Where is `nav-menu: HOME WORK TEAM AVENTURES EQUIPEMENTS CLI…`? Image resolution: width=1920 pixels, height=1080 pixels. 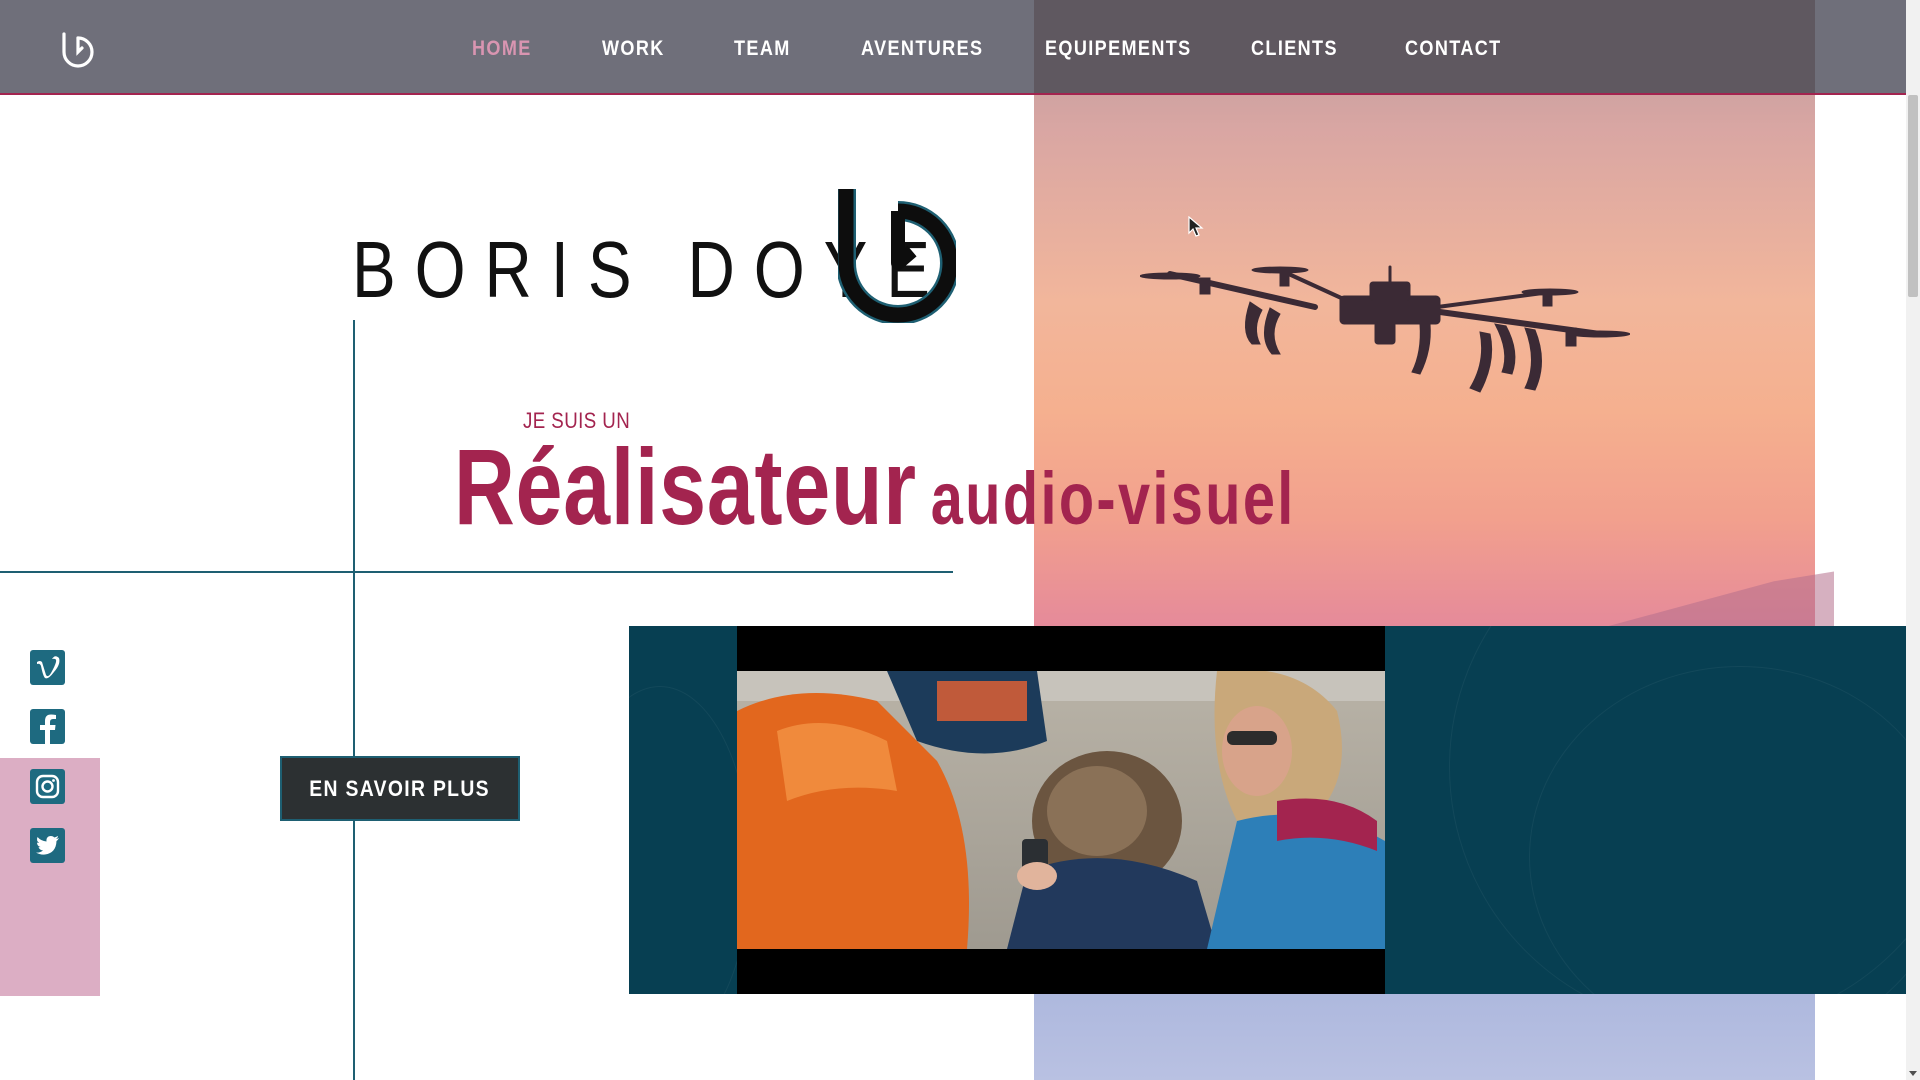 nav-menu: HOME WORK TEAM AVENTURES EQUIPEMENTS CLI… is located at coordinates (950, 46).